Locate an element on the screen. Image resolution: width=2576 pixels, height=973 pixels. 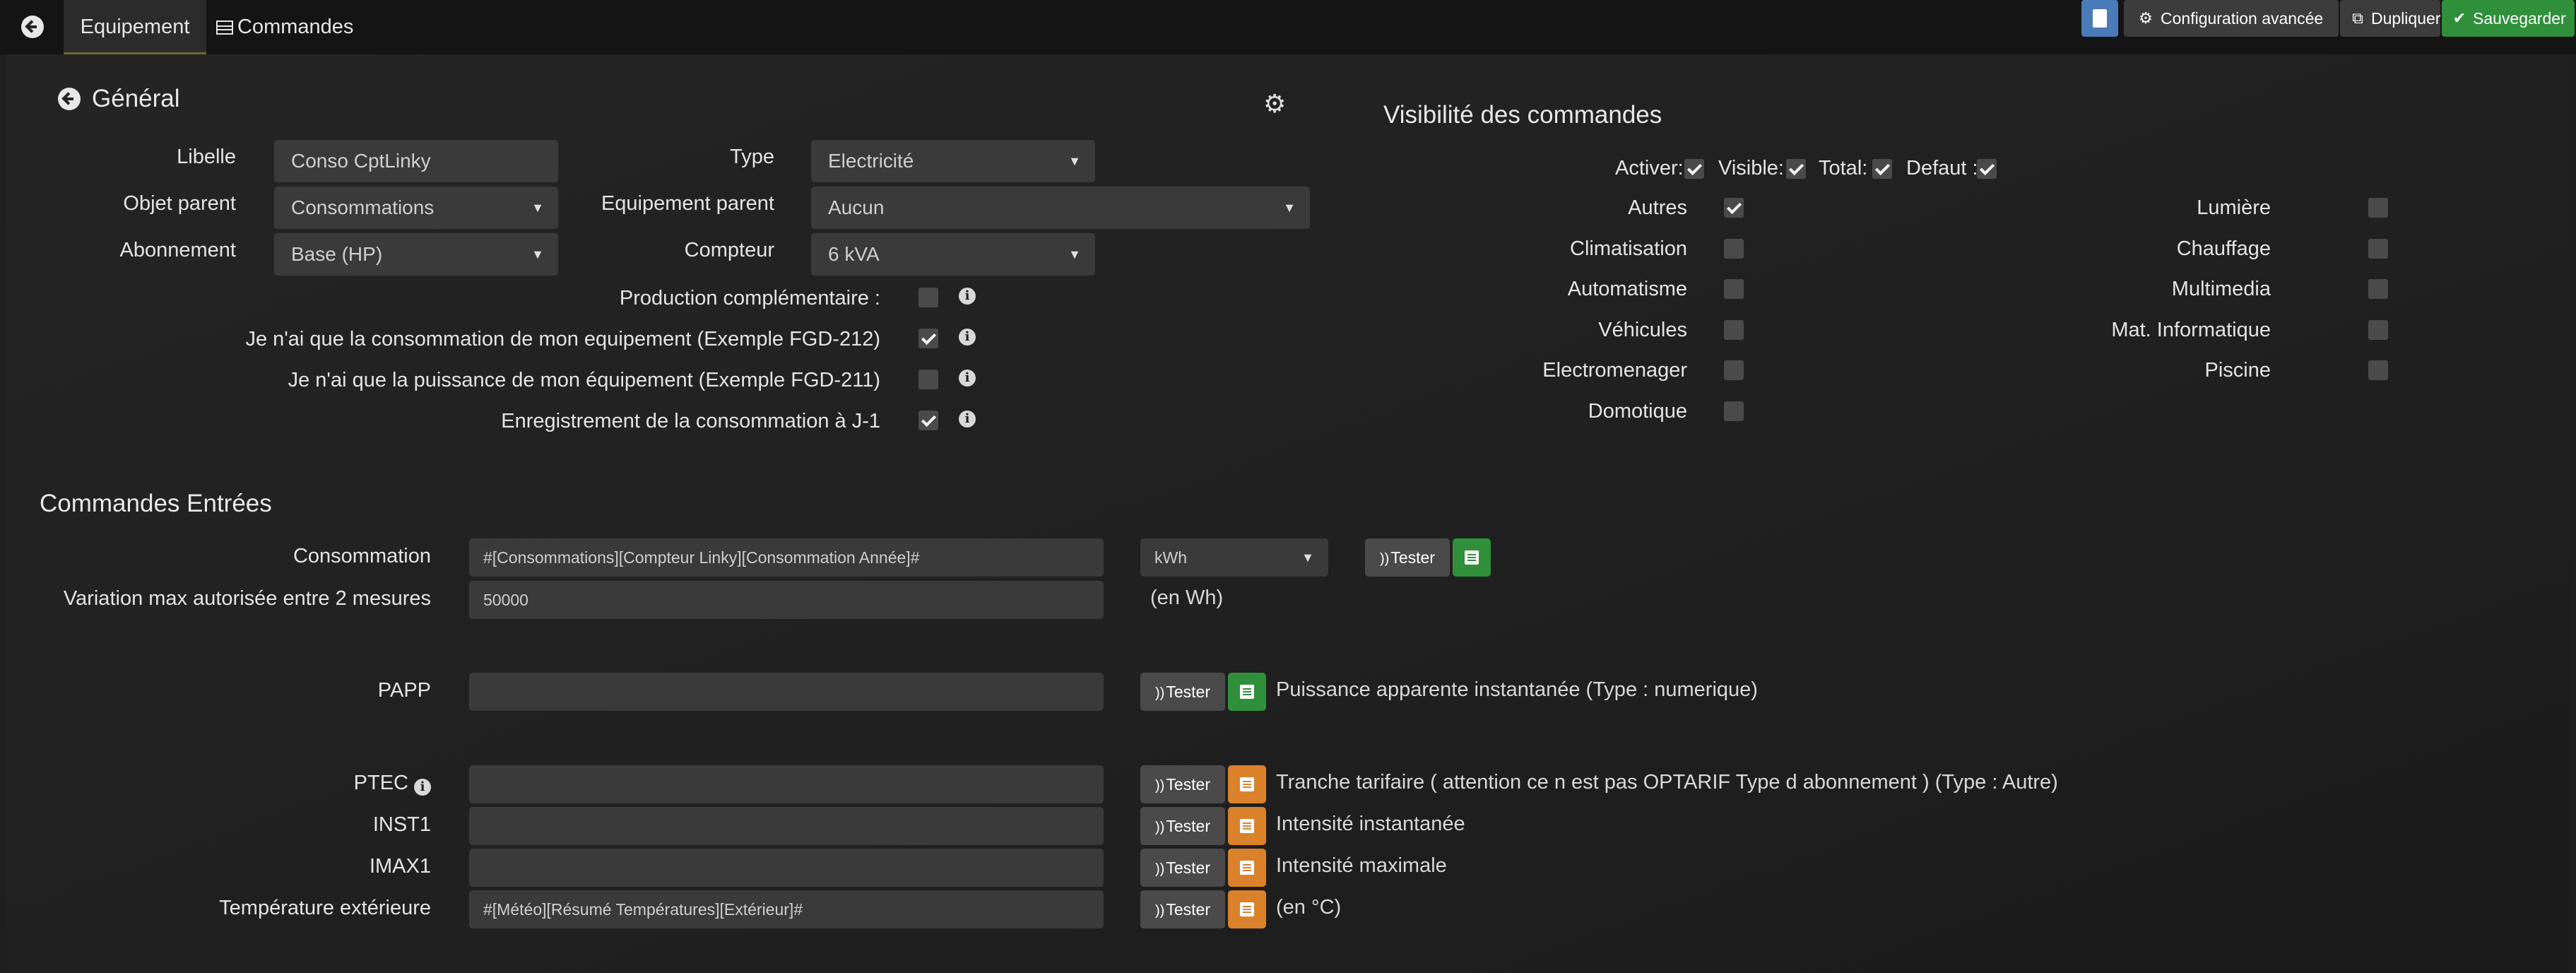
imax1-label: IMAX1 is located at coordinates (400, 867).